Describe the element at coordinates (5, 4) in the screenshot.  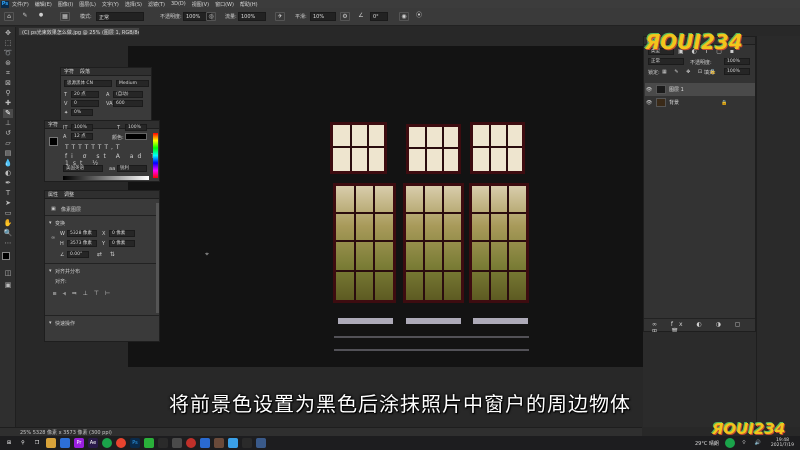
I see `photoshop-logo-icon: Ps` at that location.